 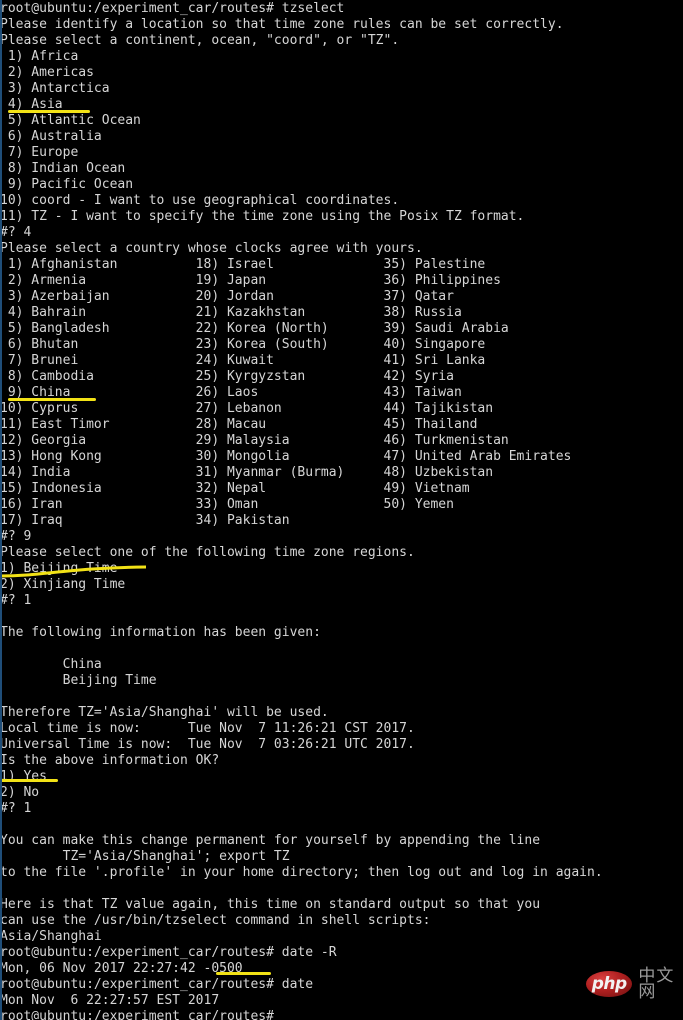 I want to click on terminal-line: 7) Brunei 24) Kuwait 41) Sri Lanka, so click(x=243, y=360).